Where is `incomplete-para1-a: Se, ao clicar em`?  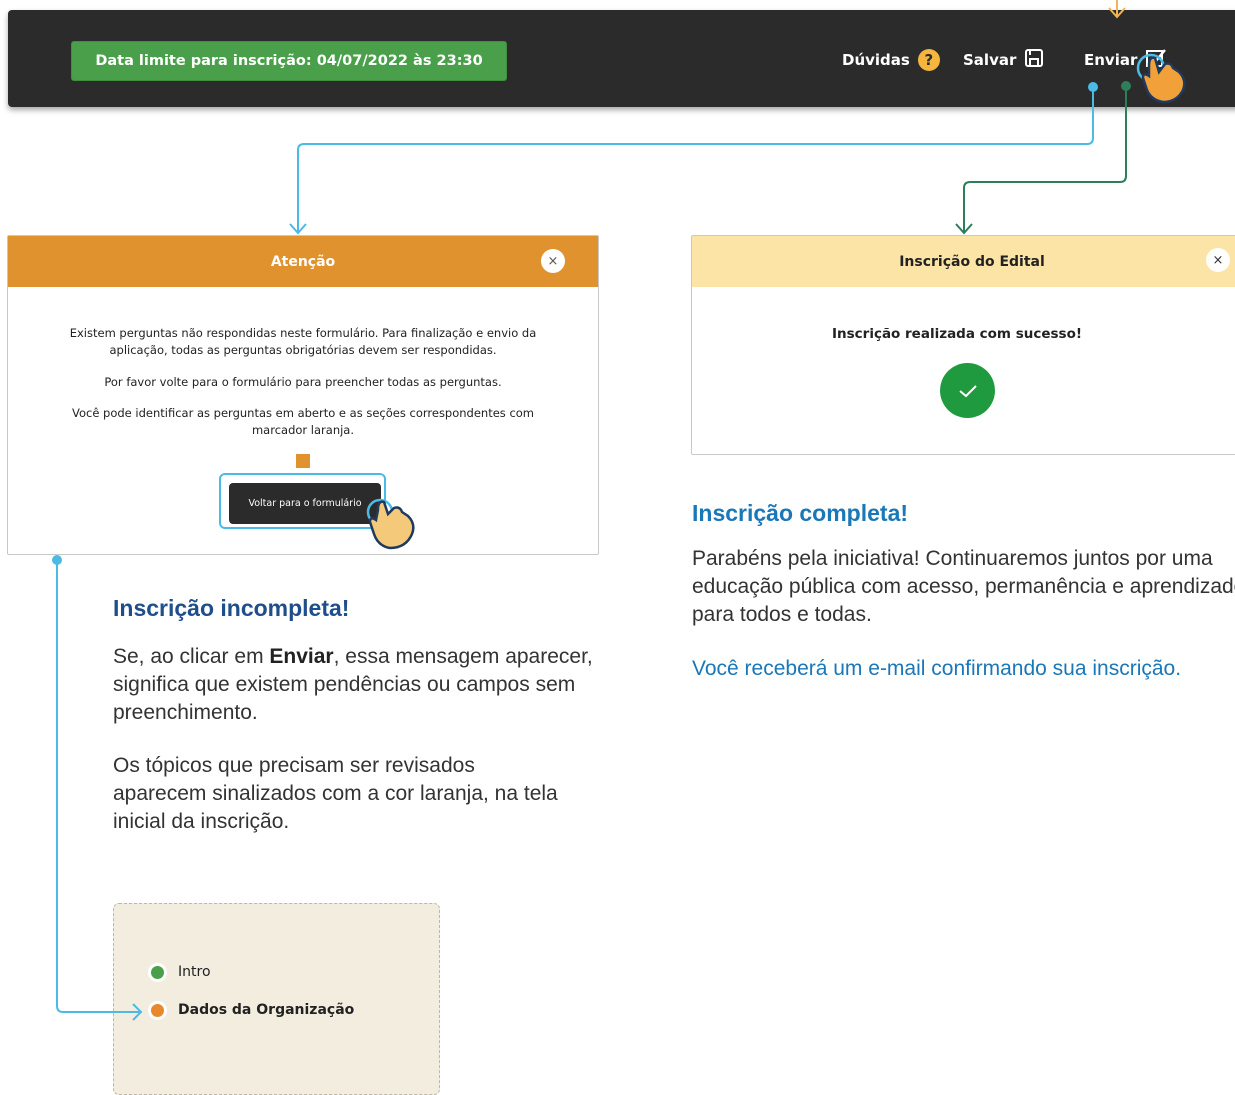
incomplete-para1-a: Se, ao clicar em is located at coordinates (191, 656).